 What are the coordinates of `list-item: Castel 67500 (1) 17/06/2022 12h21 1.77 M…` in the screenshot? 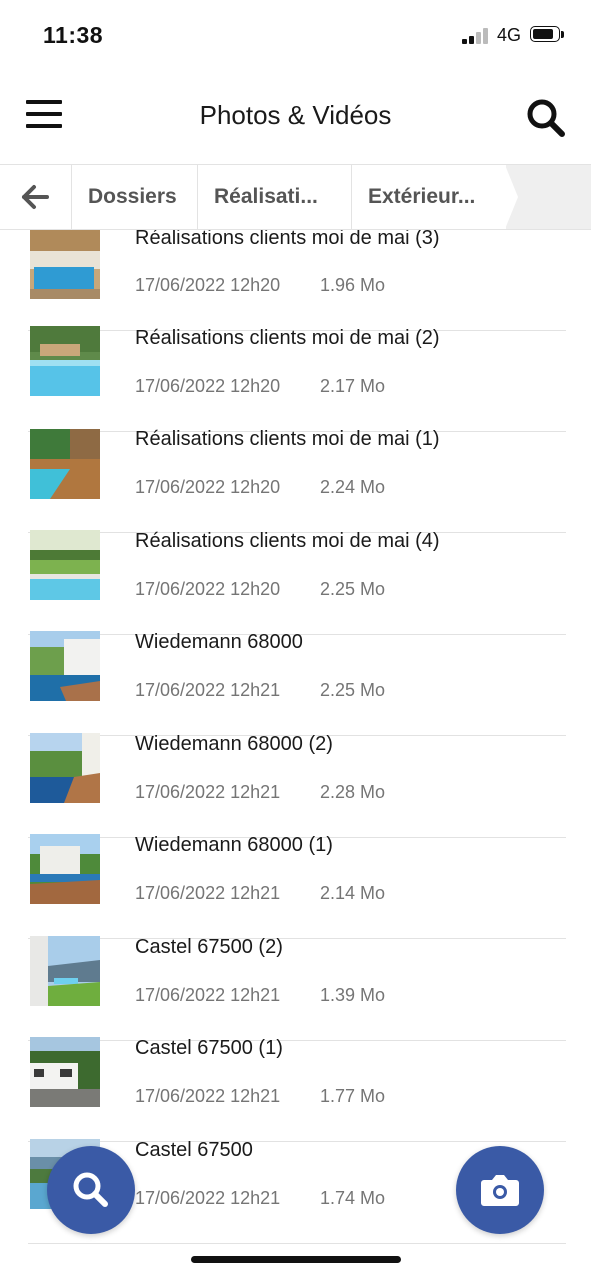 It's located at (297, 1089).